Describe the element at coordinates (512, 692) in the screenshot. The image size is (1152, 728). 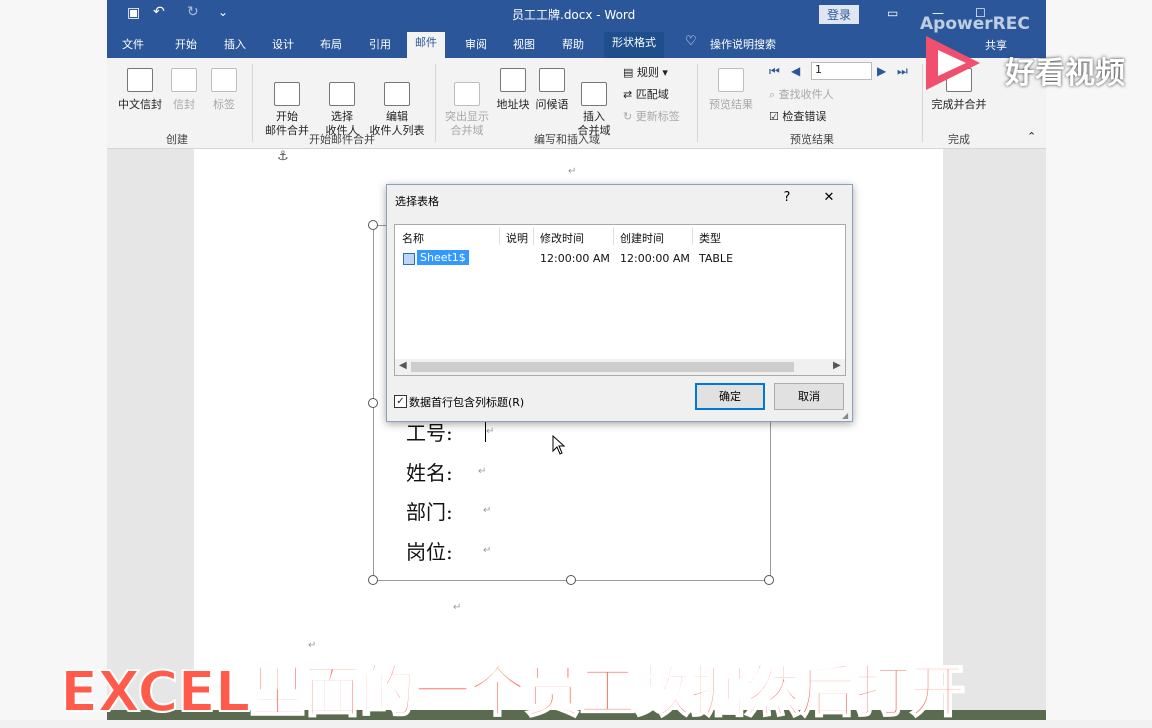
I see `video-caption: EXCEL里面的一个员工数据然后打开` at that location.